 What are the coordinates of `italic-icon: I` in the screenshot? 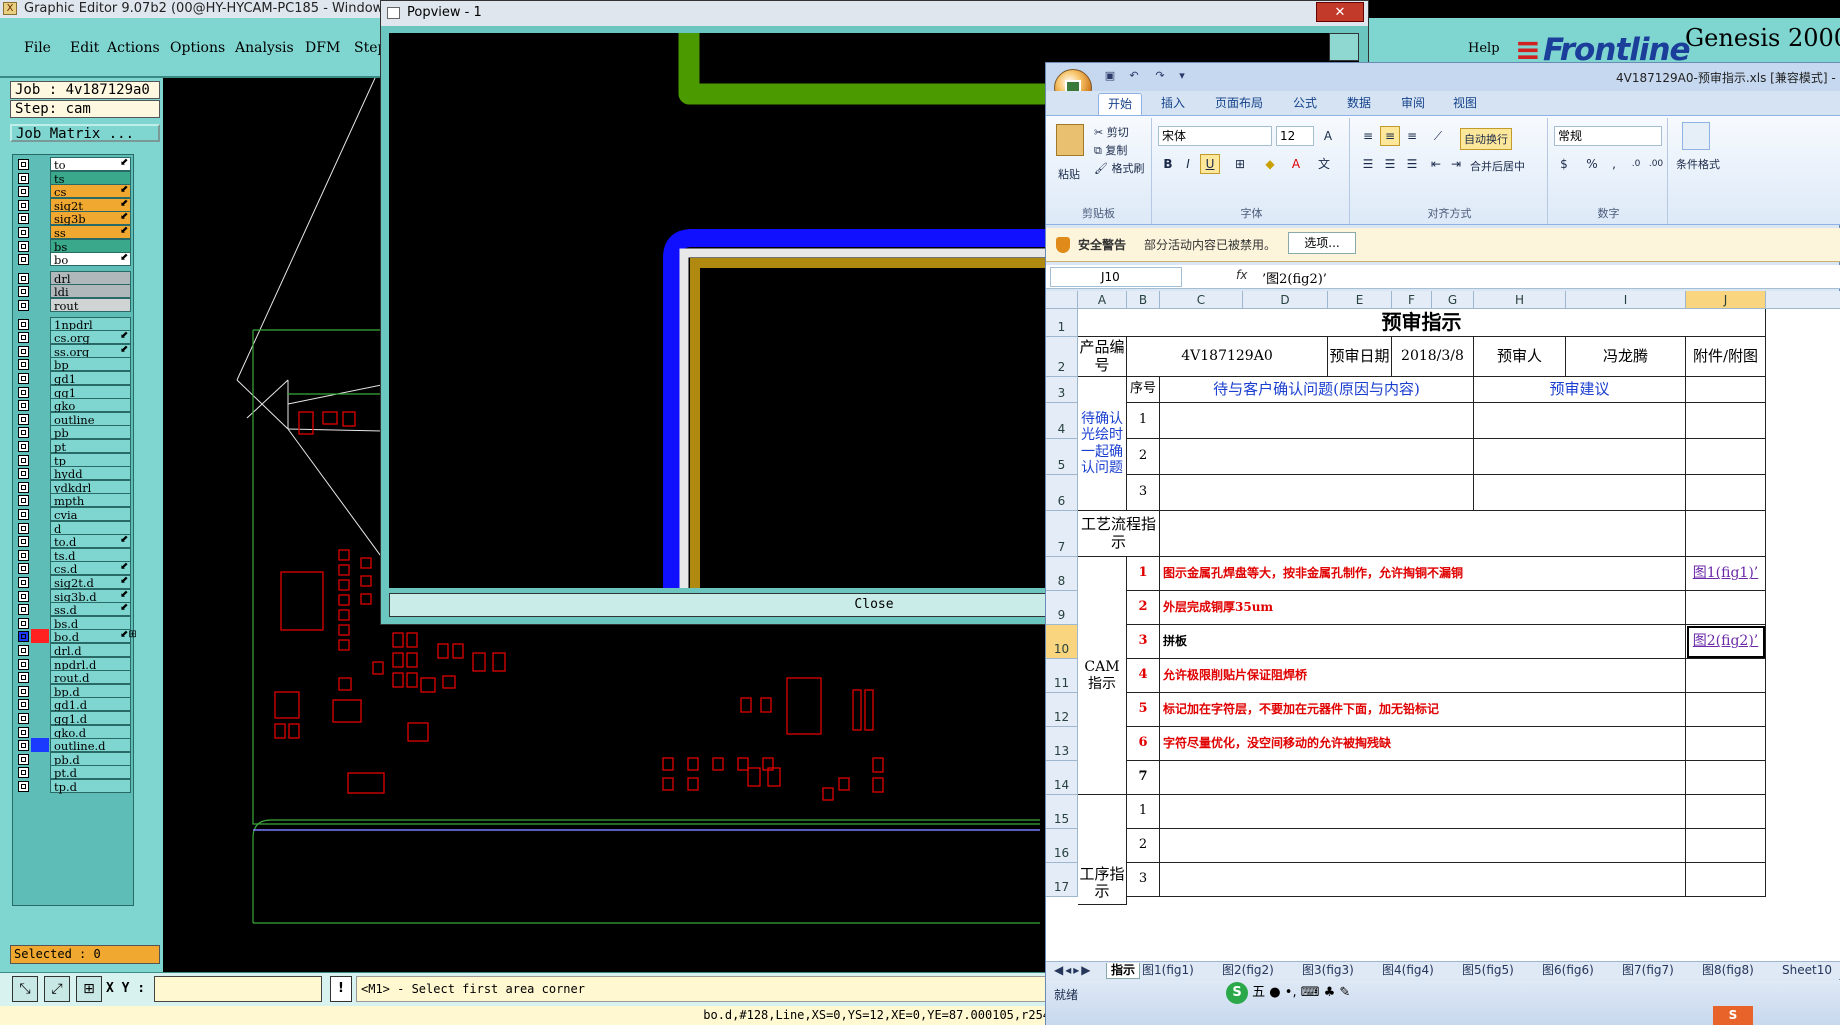 It's located at (1188, 164).